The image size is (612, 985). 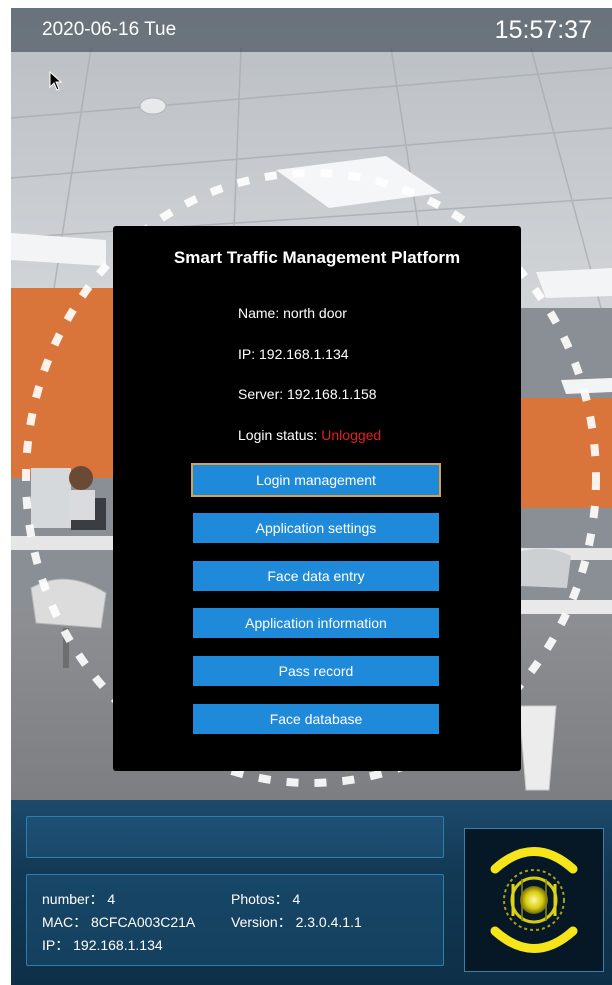 What do you see at coordinates (316, 480) in the screenshot?
I see `login-management-button: Login management` at bounding box center [316, 480].